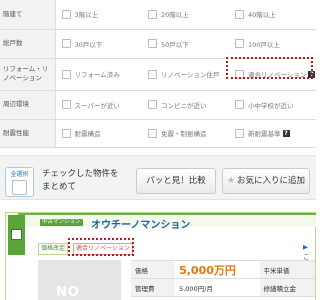 Image resolution: width=320 pixels, height=300 pixels. I want to click on star-icon: ★, so click(231, 181).